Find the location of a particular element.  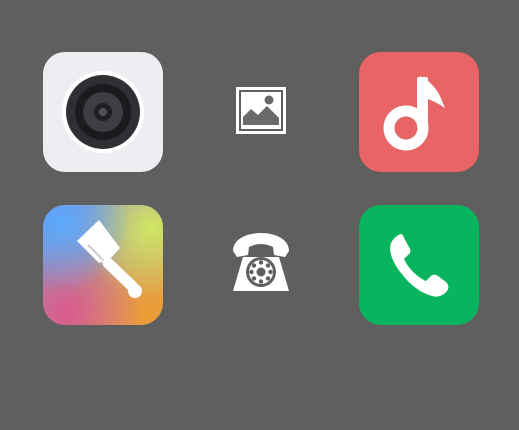

camera-app-icon is located at coordinates (103, 112).